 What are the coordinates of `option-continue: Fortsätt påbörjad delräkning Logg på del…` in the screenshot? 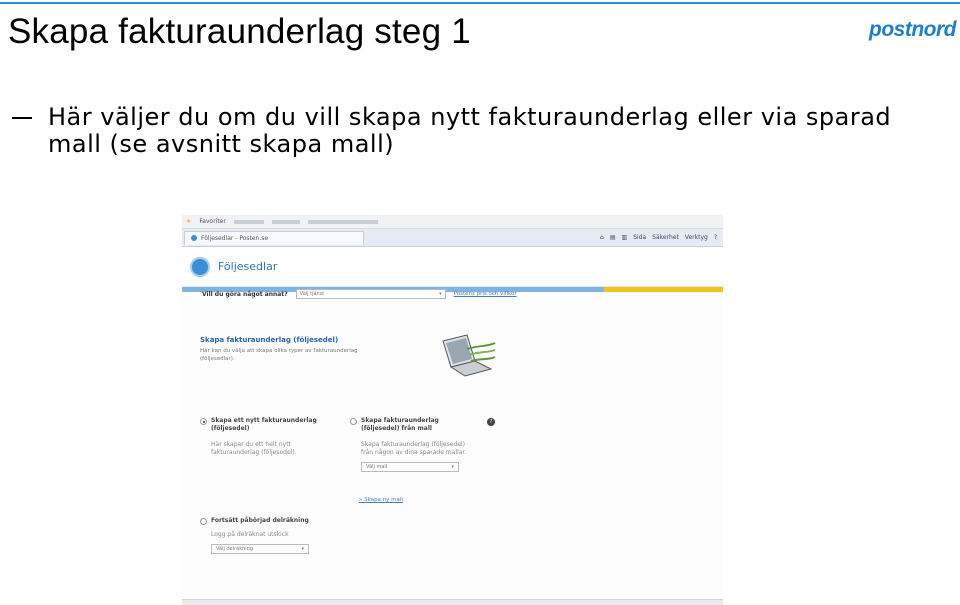 It's located at (270, 535).